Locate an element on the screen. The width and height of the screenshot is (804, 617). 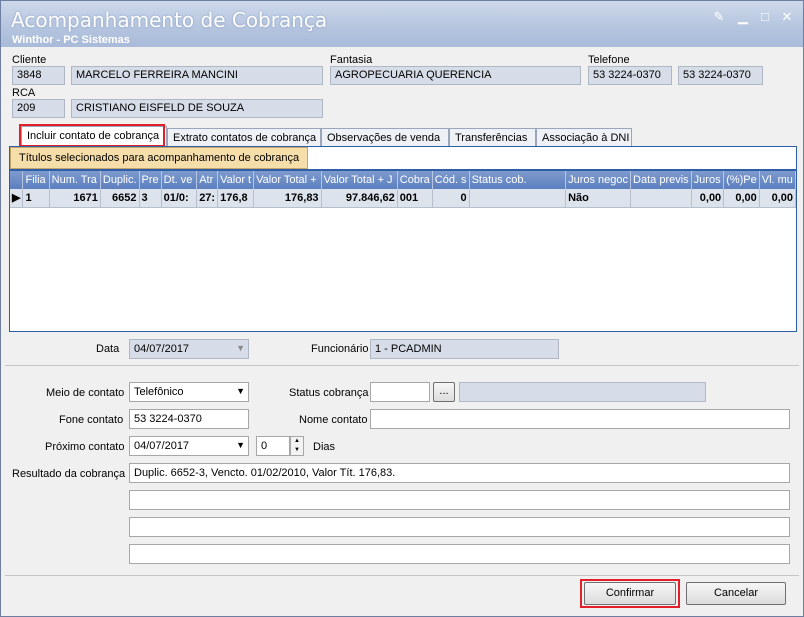
rca-code-field: 209 is located at coordinates (38, 108).